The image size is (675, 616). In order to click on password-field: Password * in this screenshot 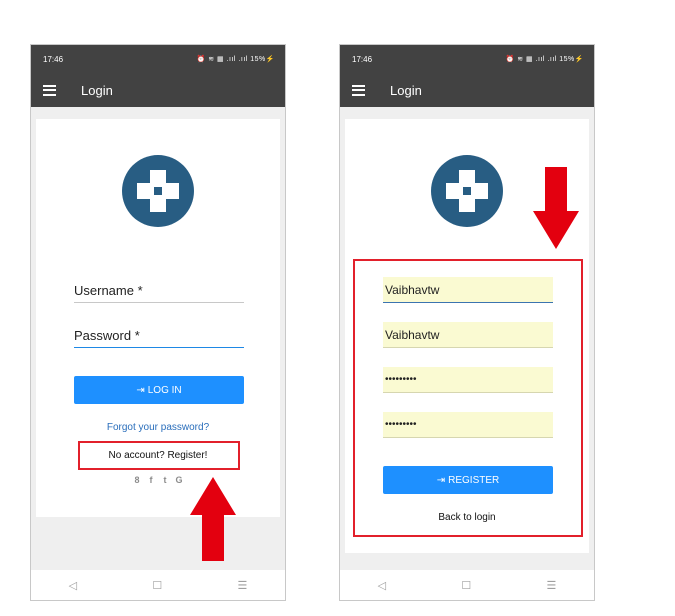, I will do `click(159, 337)`.